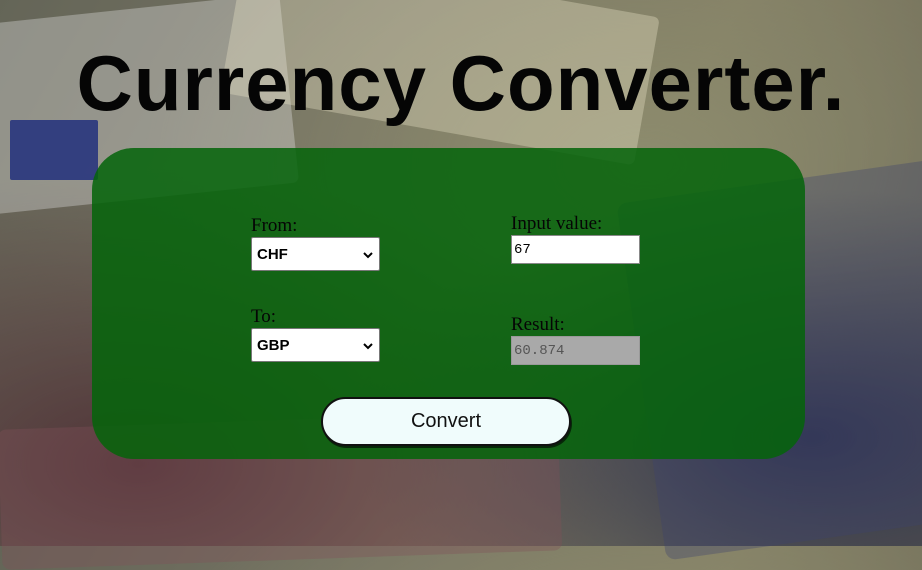  I want to click on input-value-field: 67, so click(575, 249).